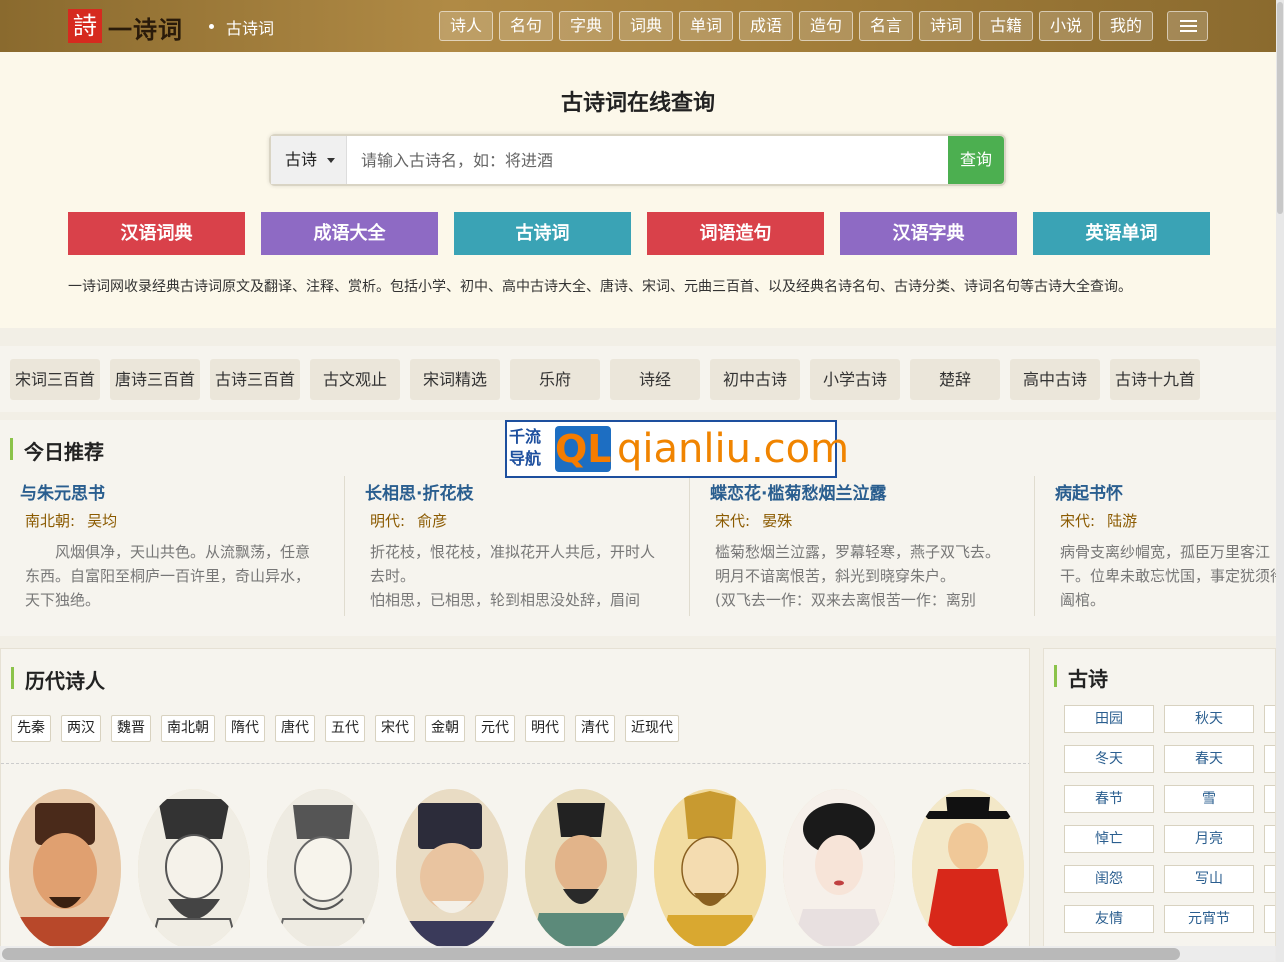 This screenshot has height=962, width=1284. I want to click on section-title: 今日推荐, so click(57, 450).